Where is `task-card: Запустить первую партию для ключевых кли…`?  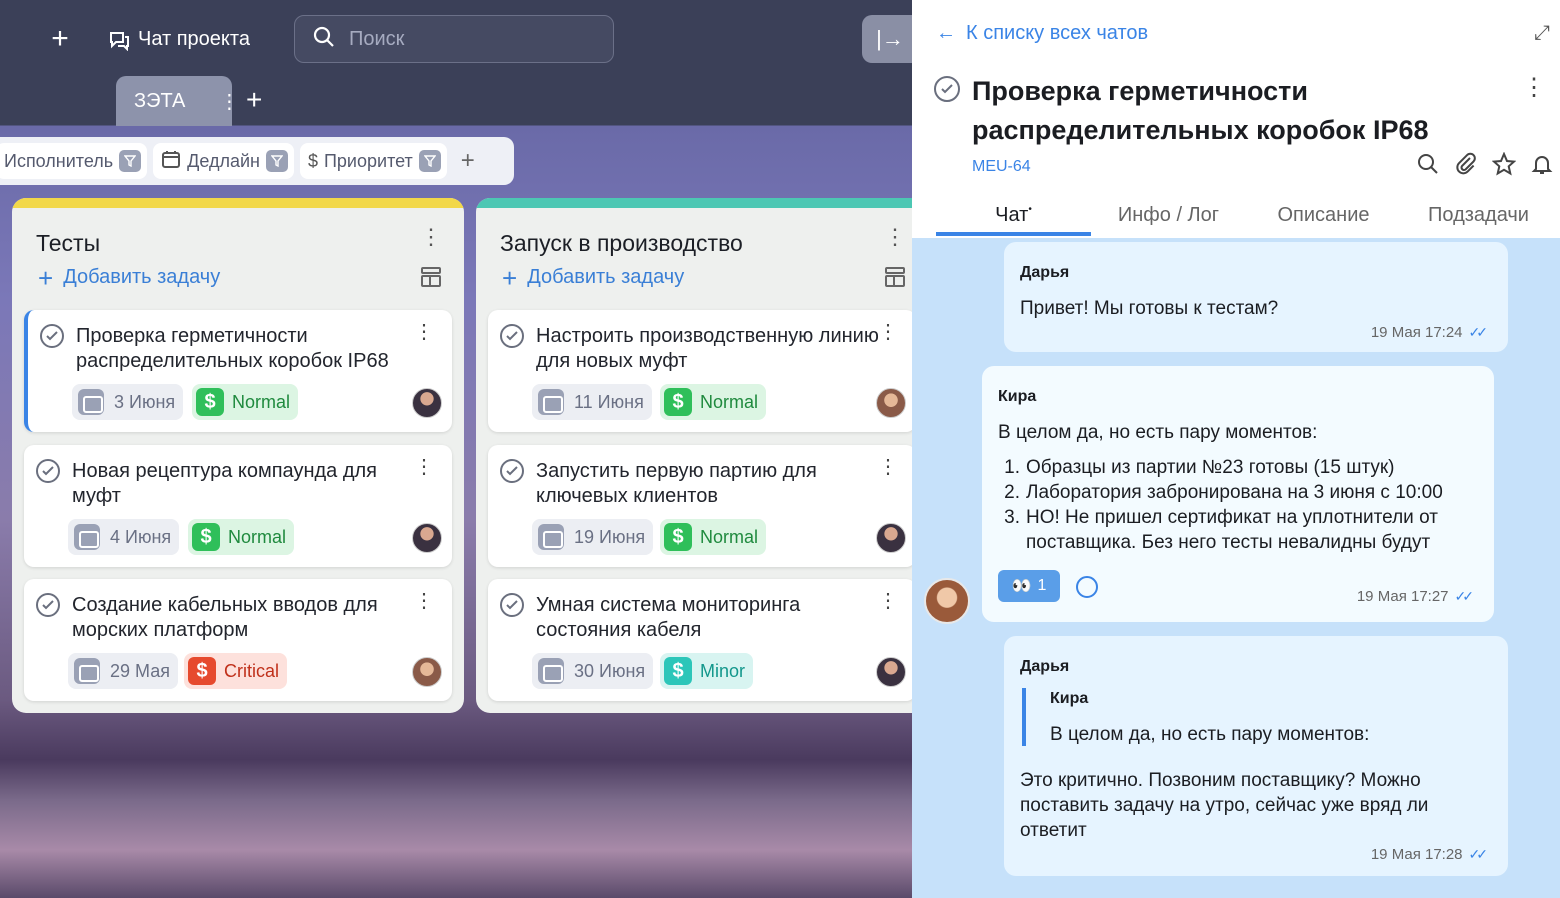
task-card: Запустить первую партию для ключевых кли… is located at coordinates (700, 506).